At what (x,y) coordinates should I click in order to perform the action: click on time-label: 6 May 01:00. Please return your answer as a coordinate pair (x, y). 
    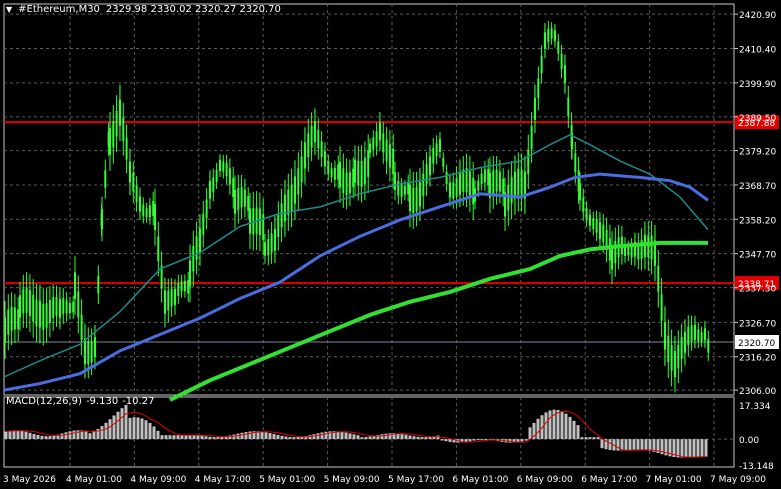
    Looking at the image, I should click on (480, 480).